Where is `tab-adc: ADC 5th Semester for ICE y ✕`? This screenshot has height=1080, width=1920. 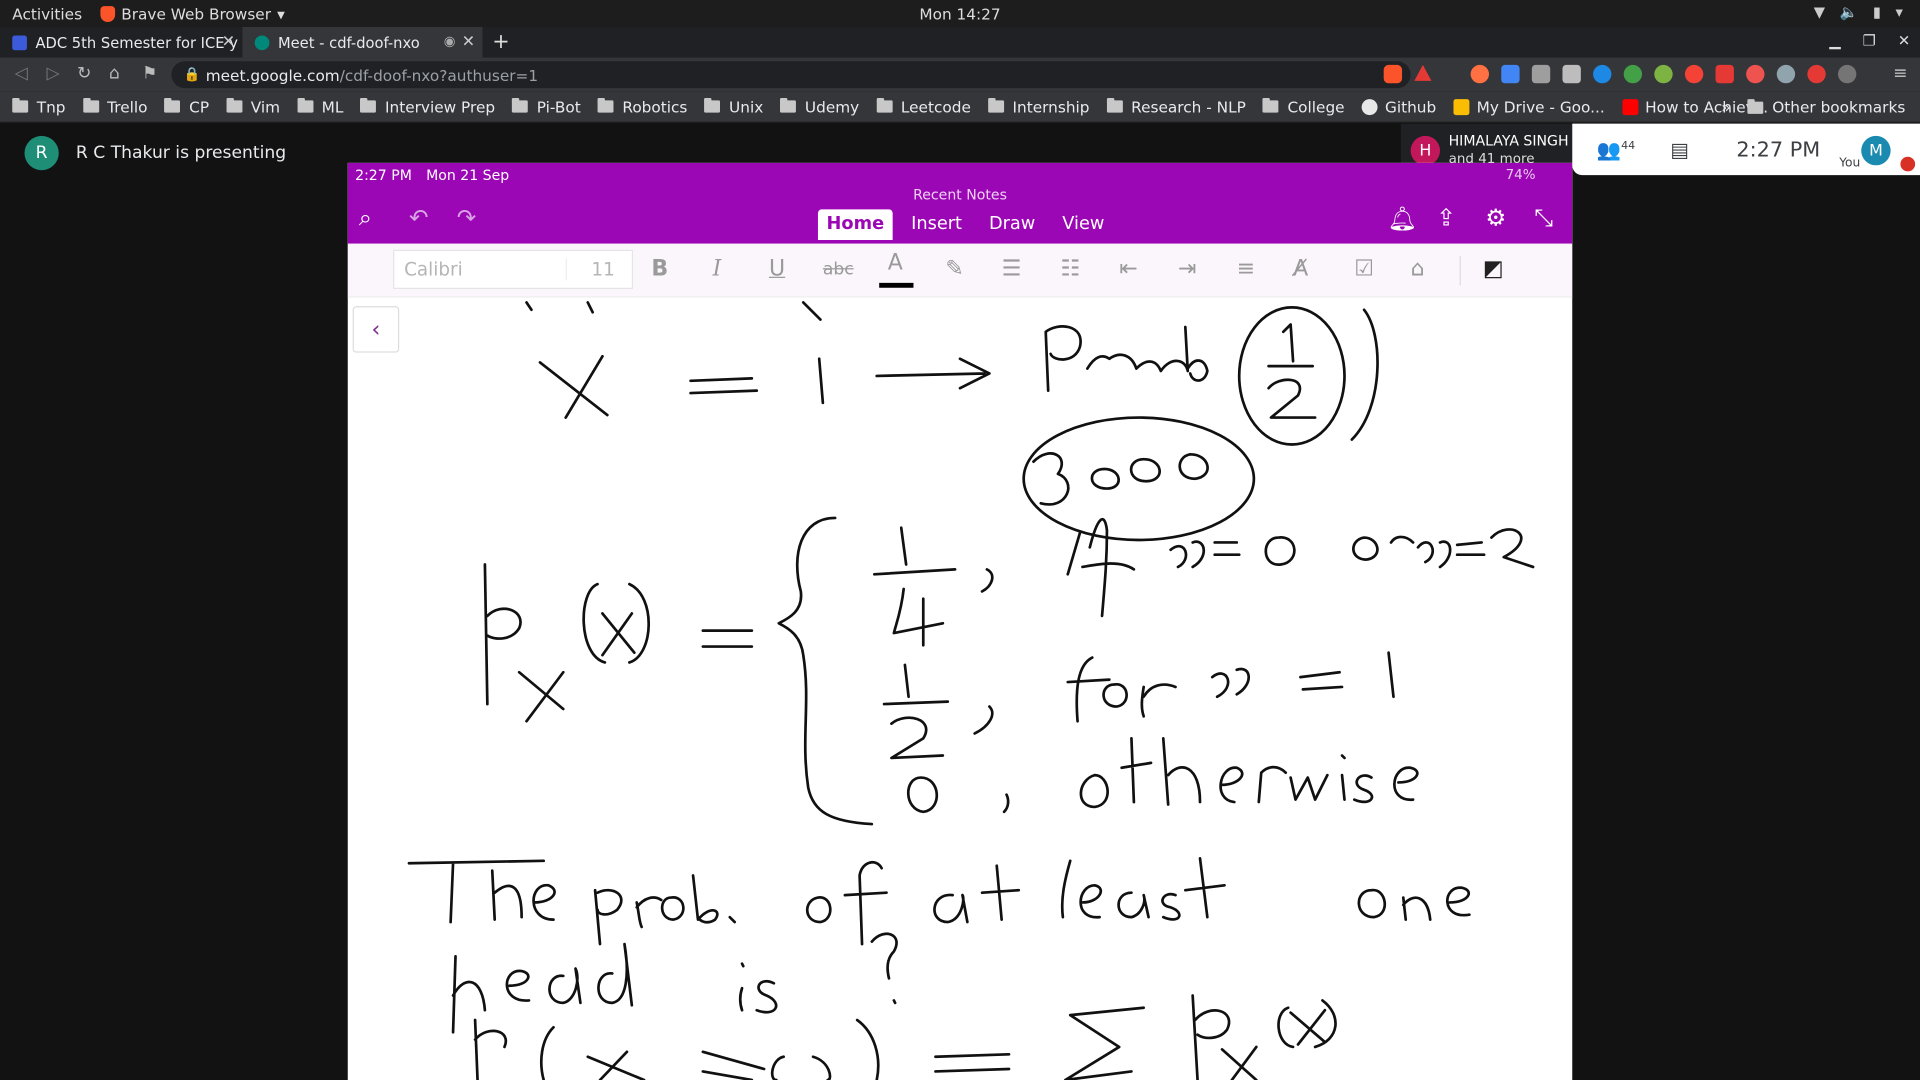
tab-adc: ADC 5th Semester for ICE y ✕ is located at coordinates (121, 42).